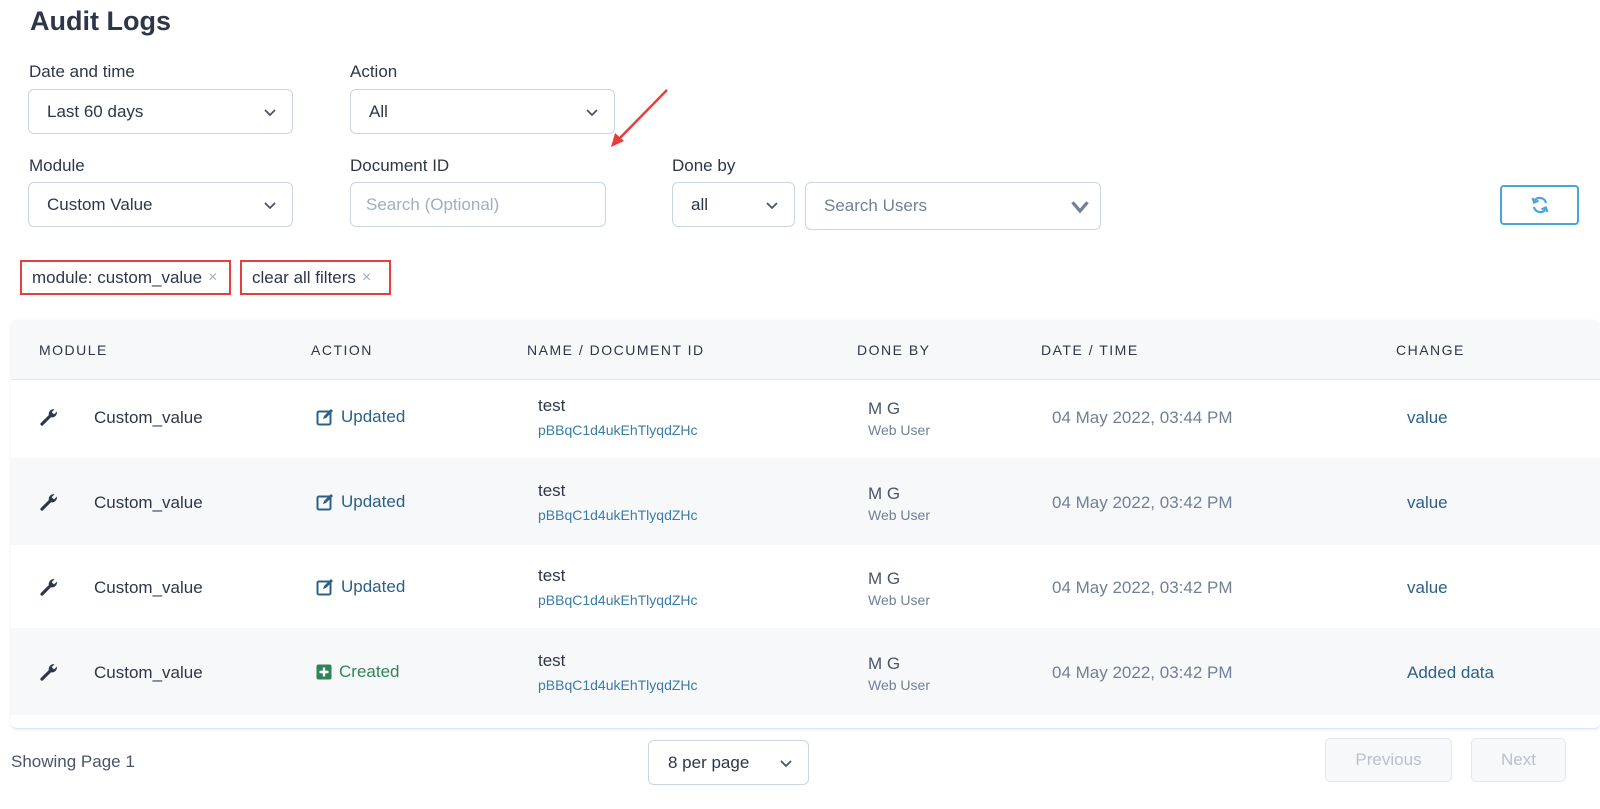 This screenshot has height=809, width=1600. What do you see at coordinates (616, 350) in the screenshot?
I see `column-header-name: NAME / DOCUMENT ID` at bounding box center [616, 350].